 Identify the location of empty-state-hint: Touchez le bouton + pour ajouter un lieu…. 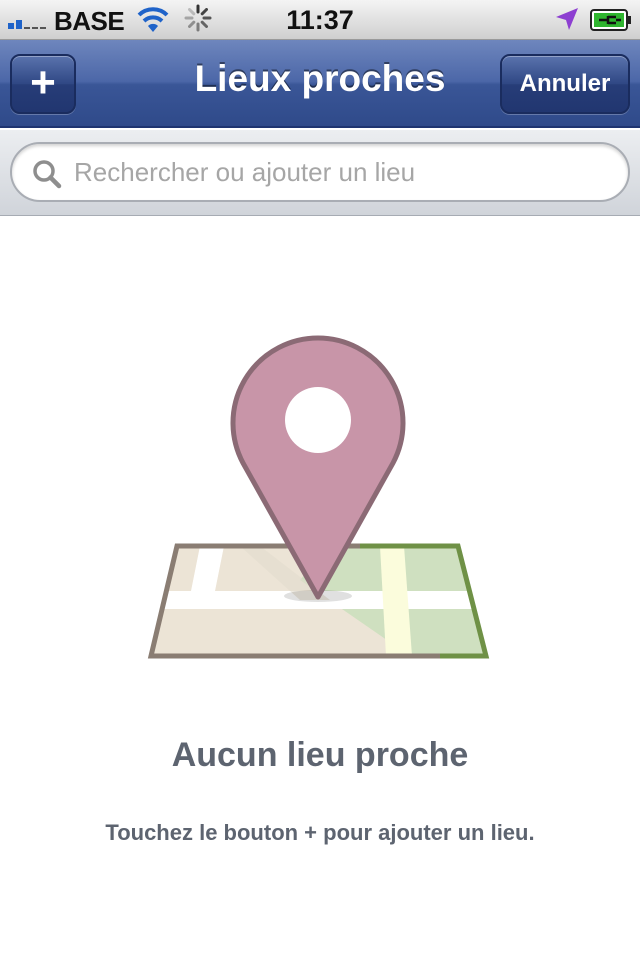
(320, 832).